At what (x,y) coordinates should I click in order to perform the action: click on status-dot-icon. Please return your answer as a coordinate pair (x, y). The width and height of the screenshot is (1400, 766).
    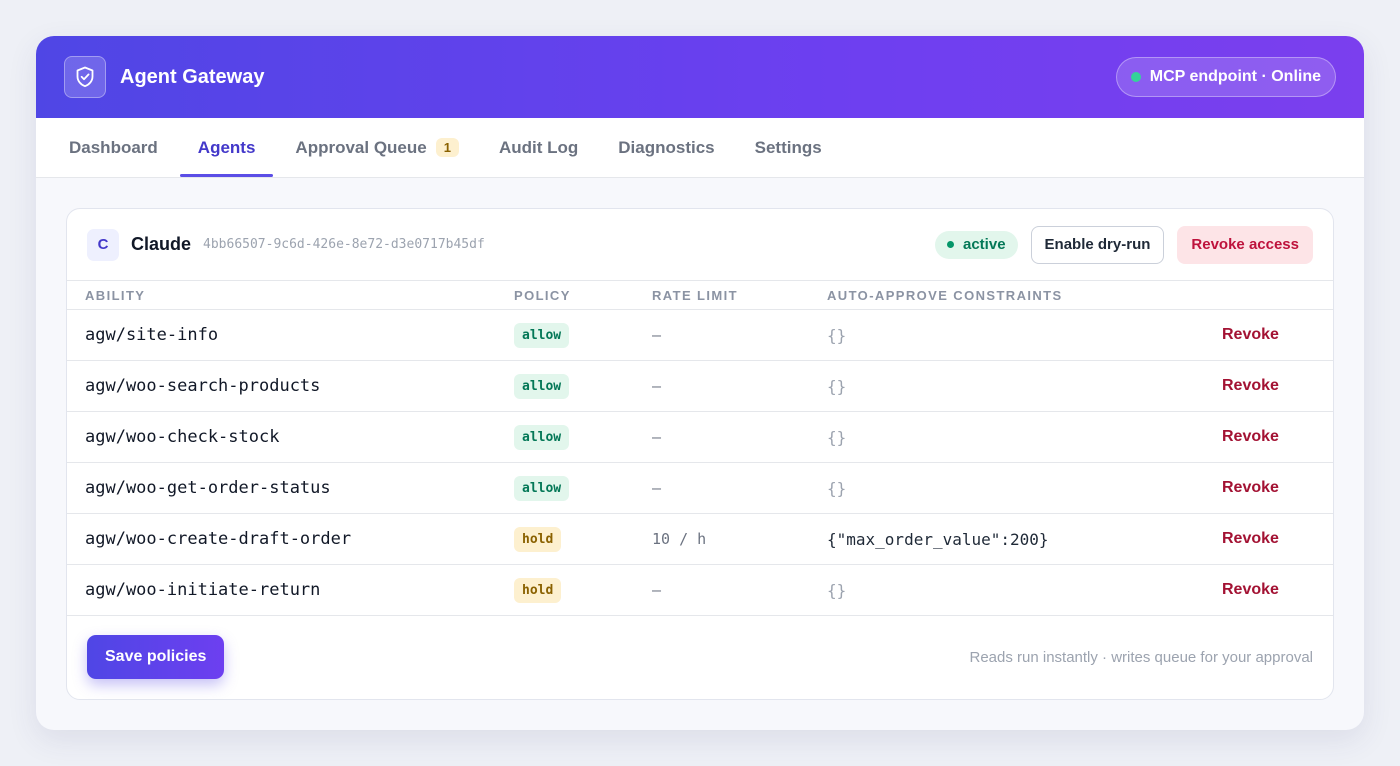
    Looking at the image, I should click on (950, 244).